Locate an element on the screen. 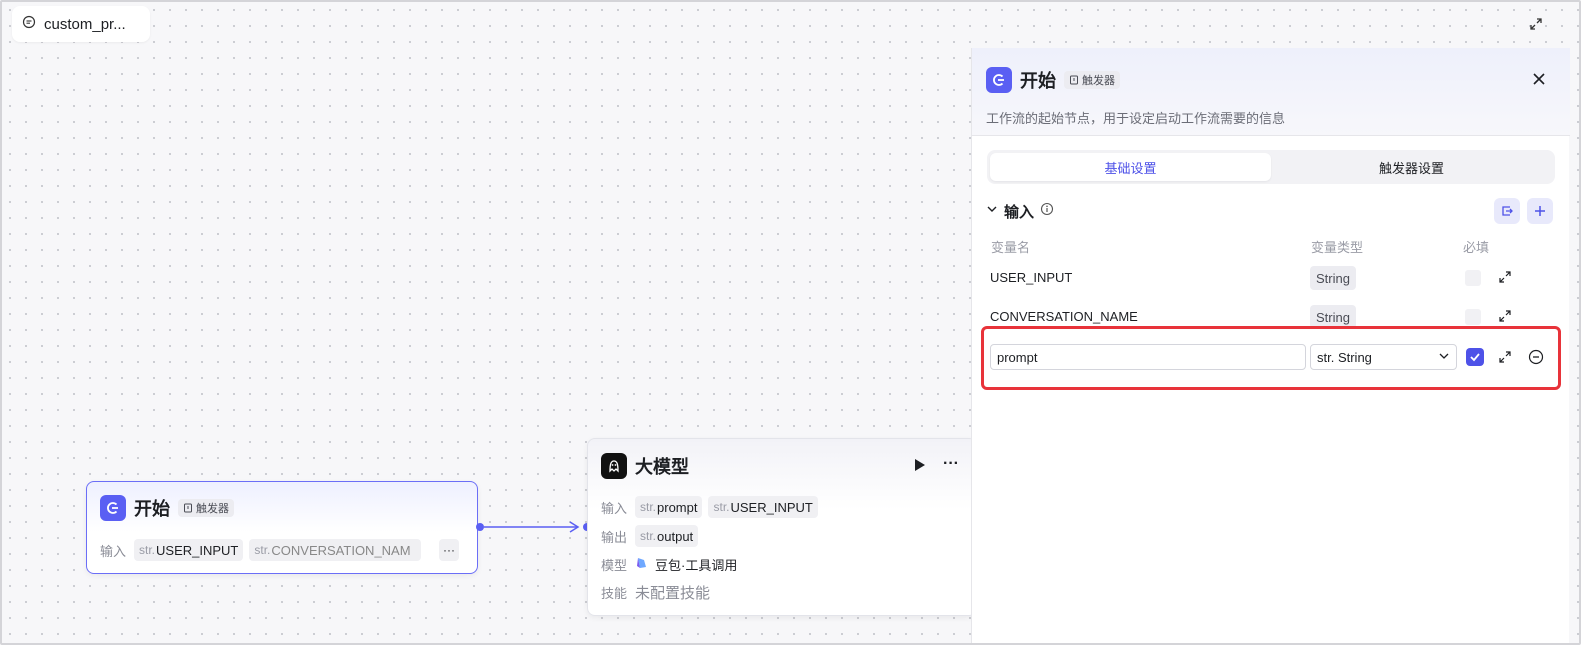 The width and height of the screenshot is (1581, 645). input-section-title: 输入 is located at coordinates (1019, 212).